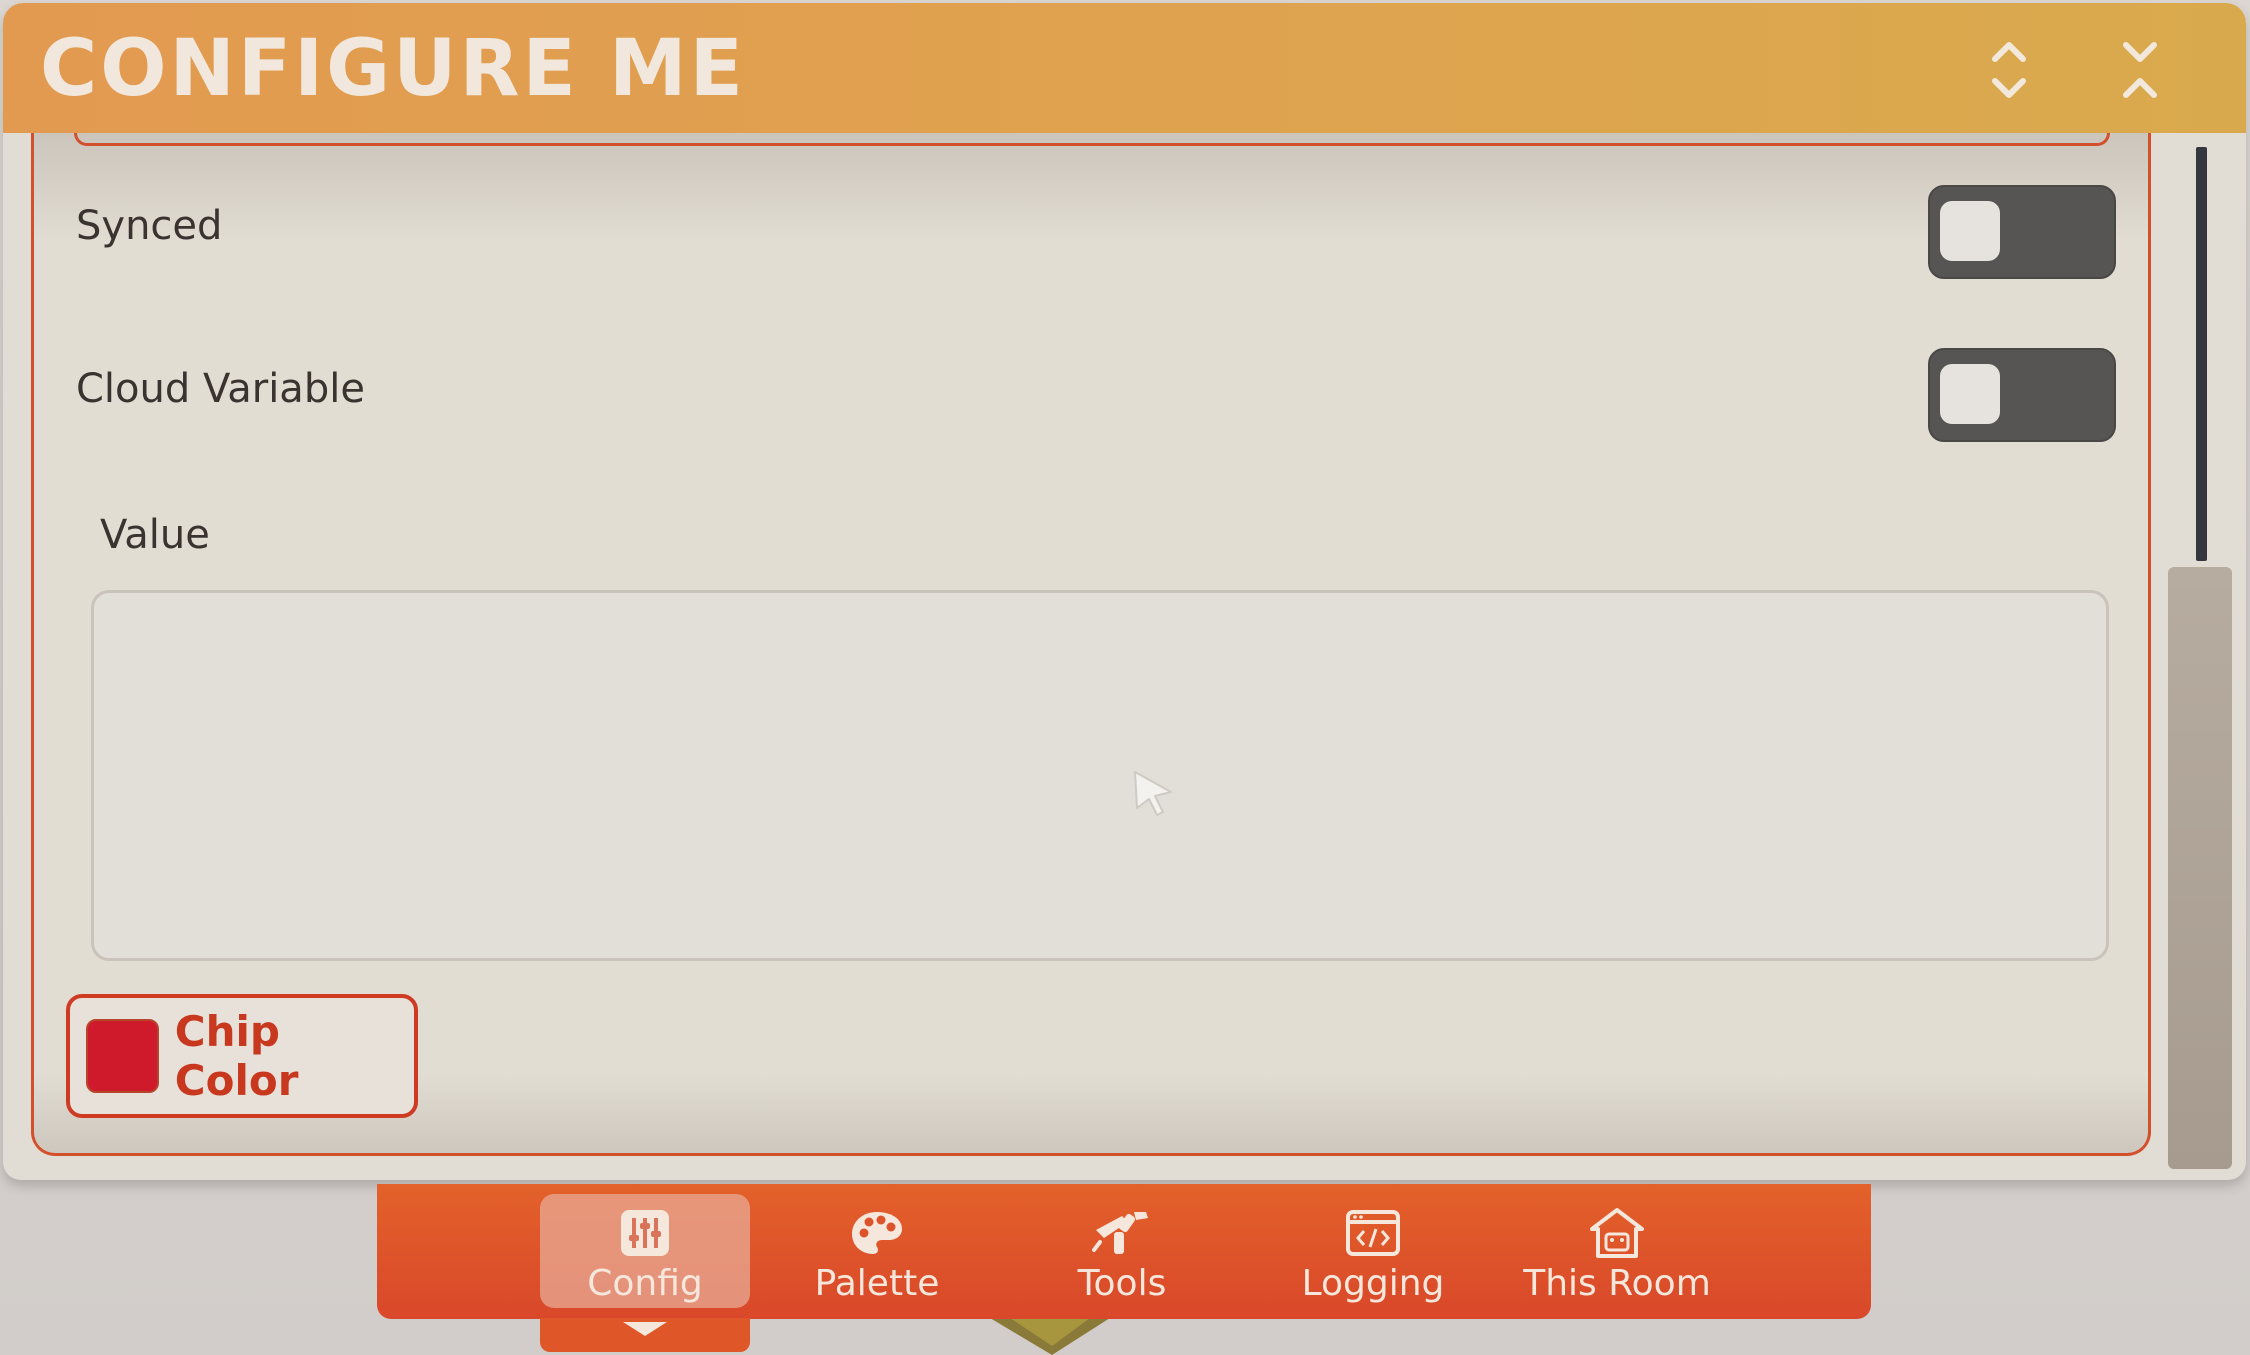 Image resolution: width=2250 pixels, height=1355 pixels. Describe the element at coordinates (1124, 68) in the screenshot. I see `title-bar: CONFIGURE ME` at that location.